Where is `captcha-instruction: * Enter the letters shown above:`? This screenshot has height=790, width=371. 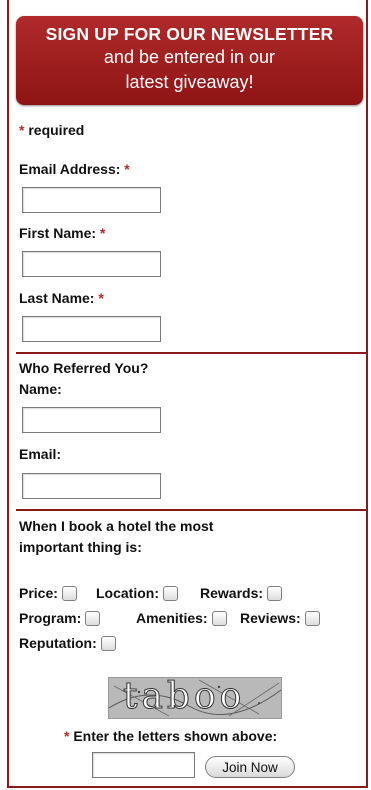
captcha-instruction: * Enter the letters shown above: is located at coordinates (171, 736).